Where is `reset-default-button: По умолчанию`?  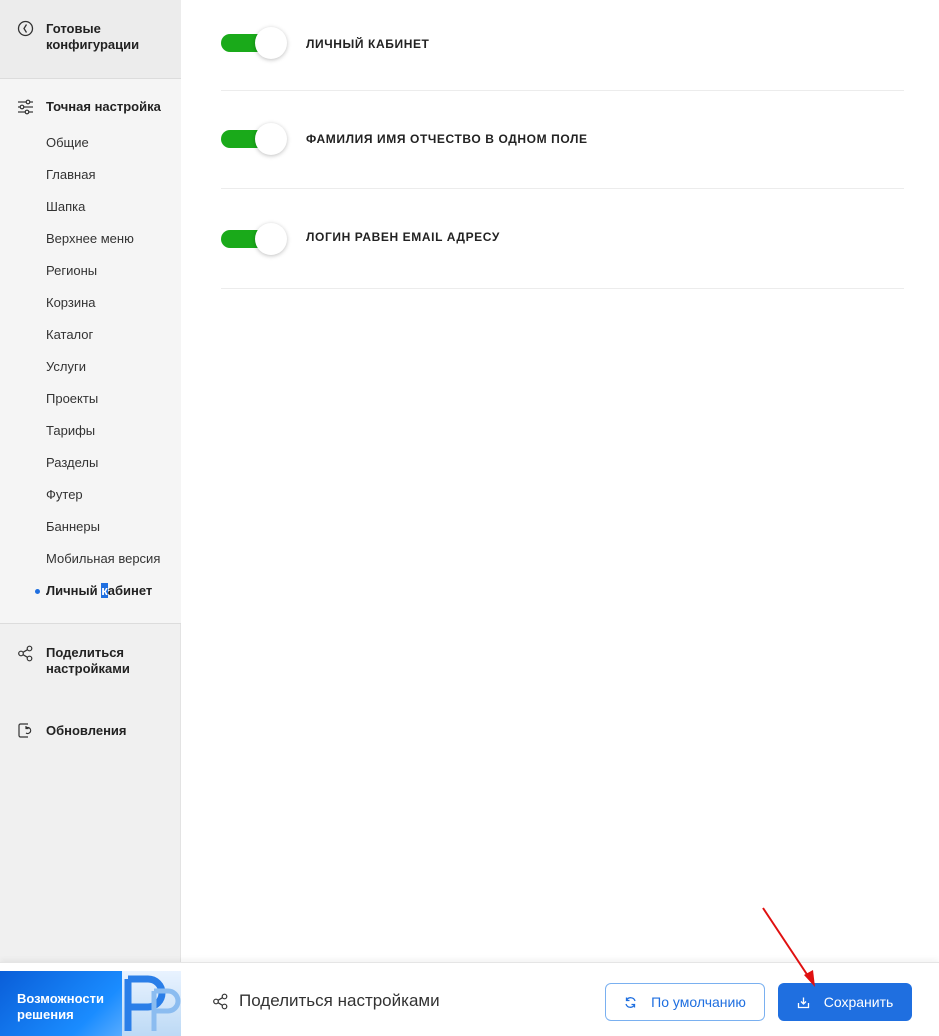
reset-default-button: По умолчанию is located at coordinates (685, 1002).